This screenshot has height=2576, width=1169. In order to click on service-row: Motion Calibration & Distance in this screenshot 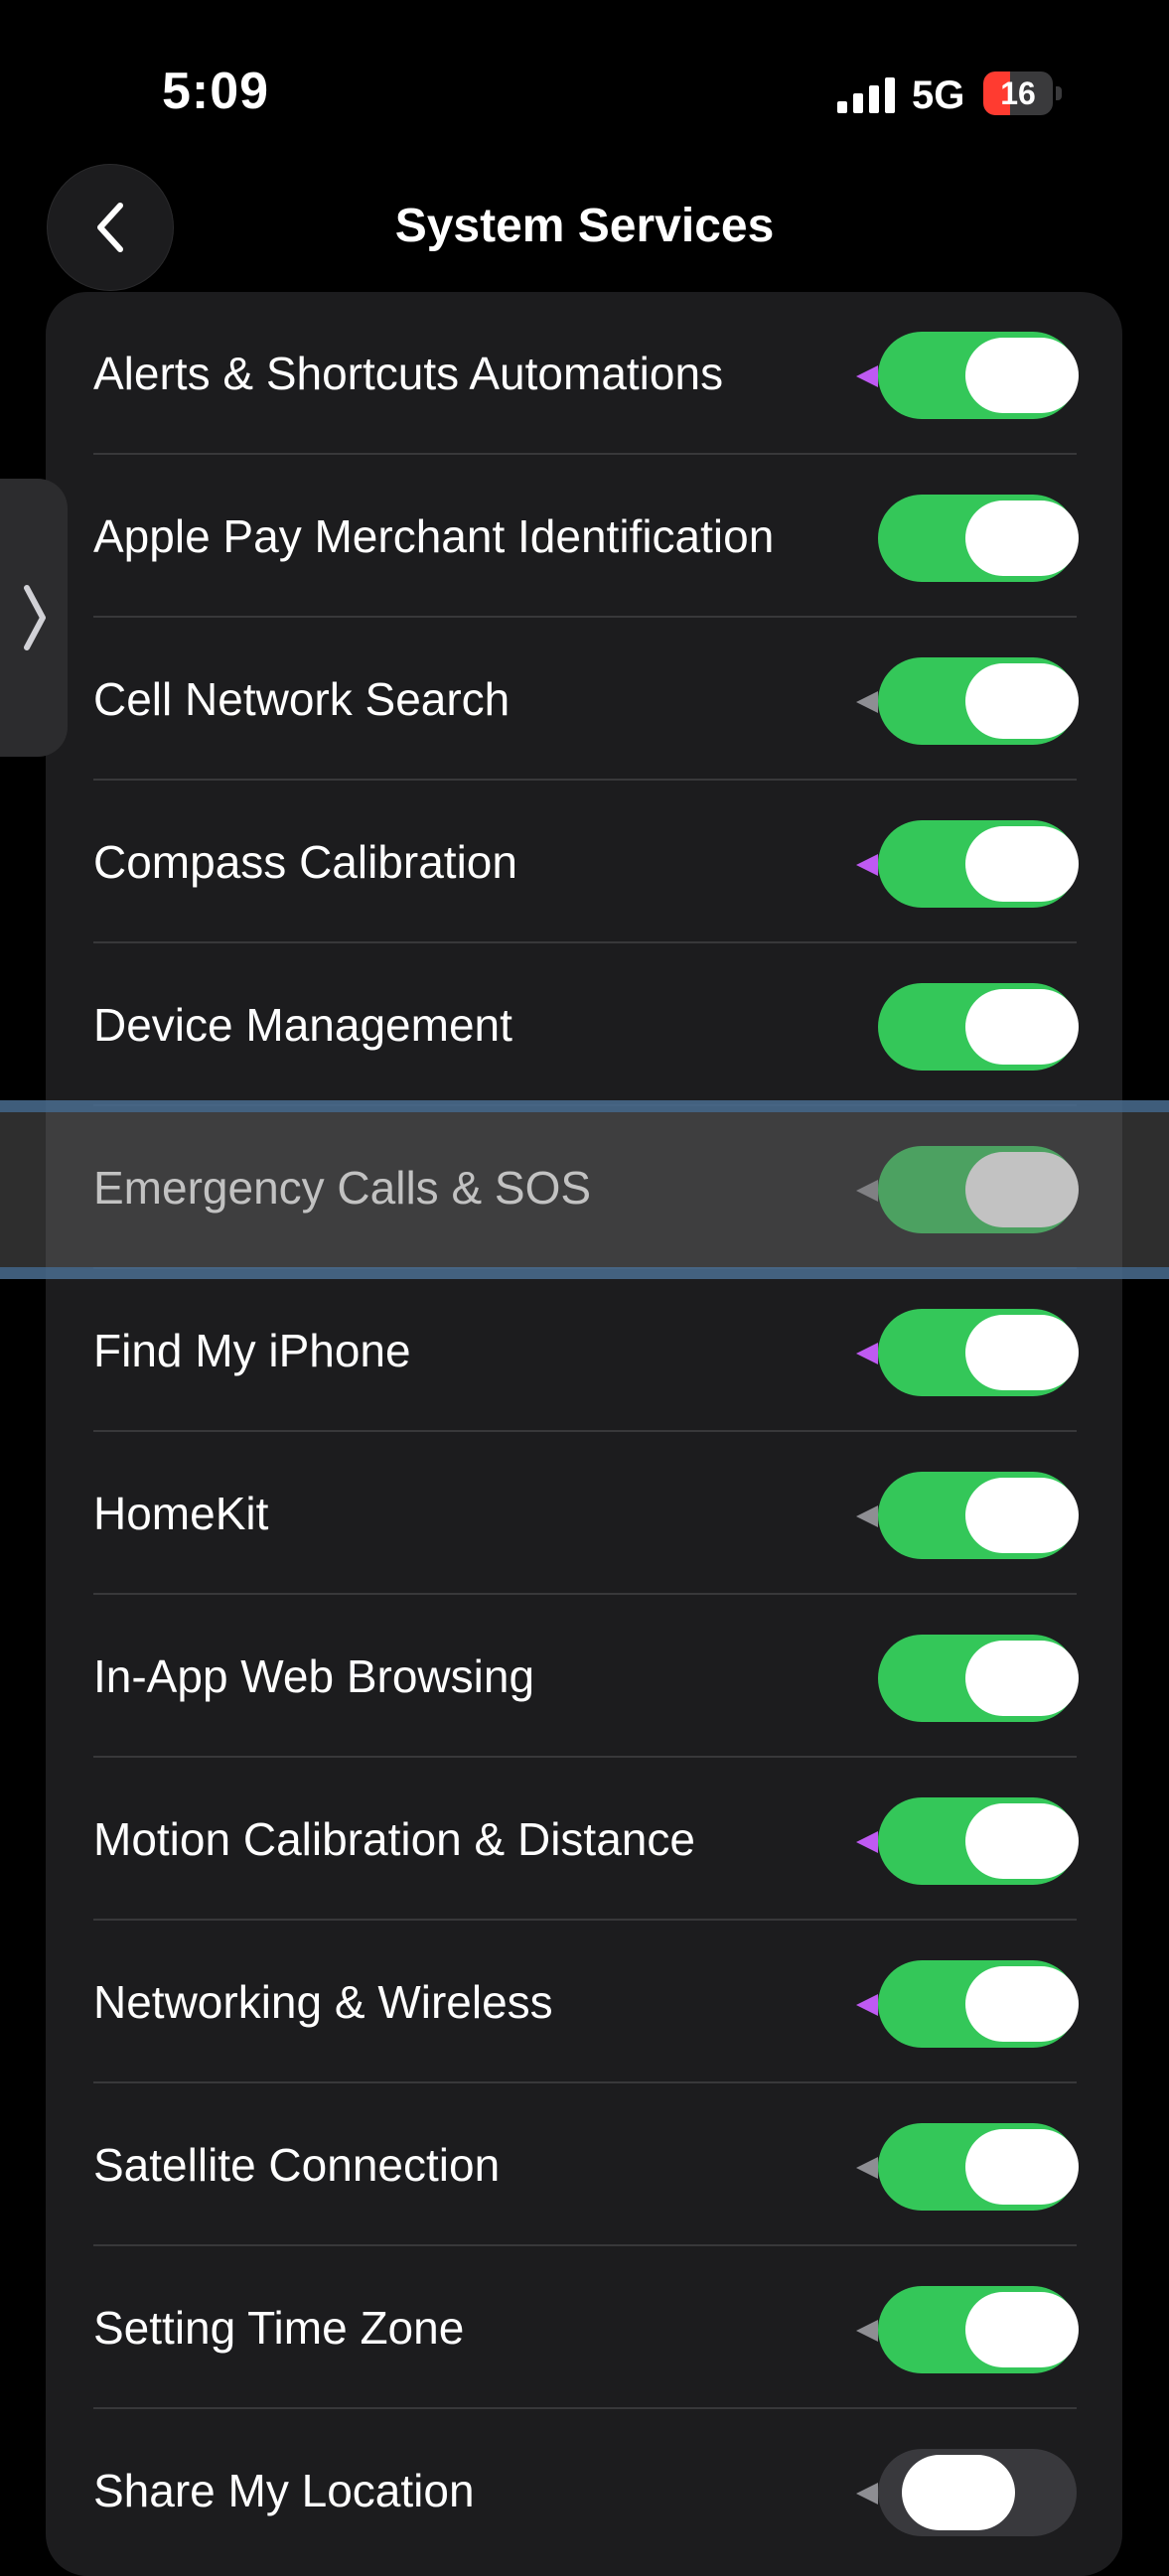, I will do `click(584, 1840)`.